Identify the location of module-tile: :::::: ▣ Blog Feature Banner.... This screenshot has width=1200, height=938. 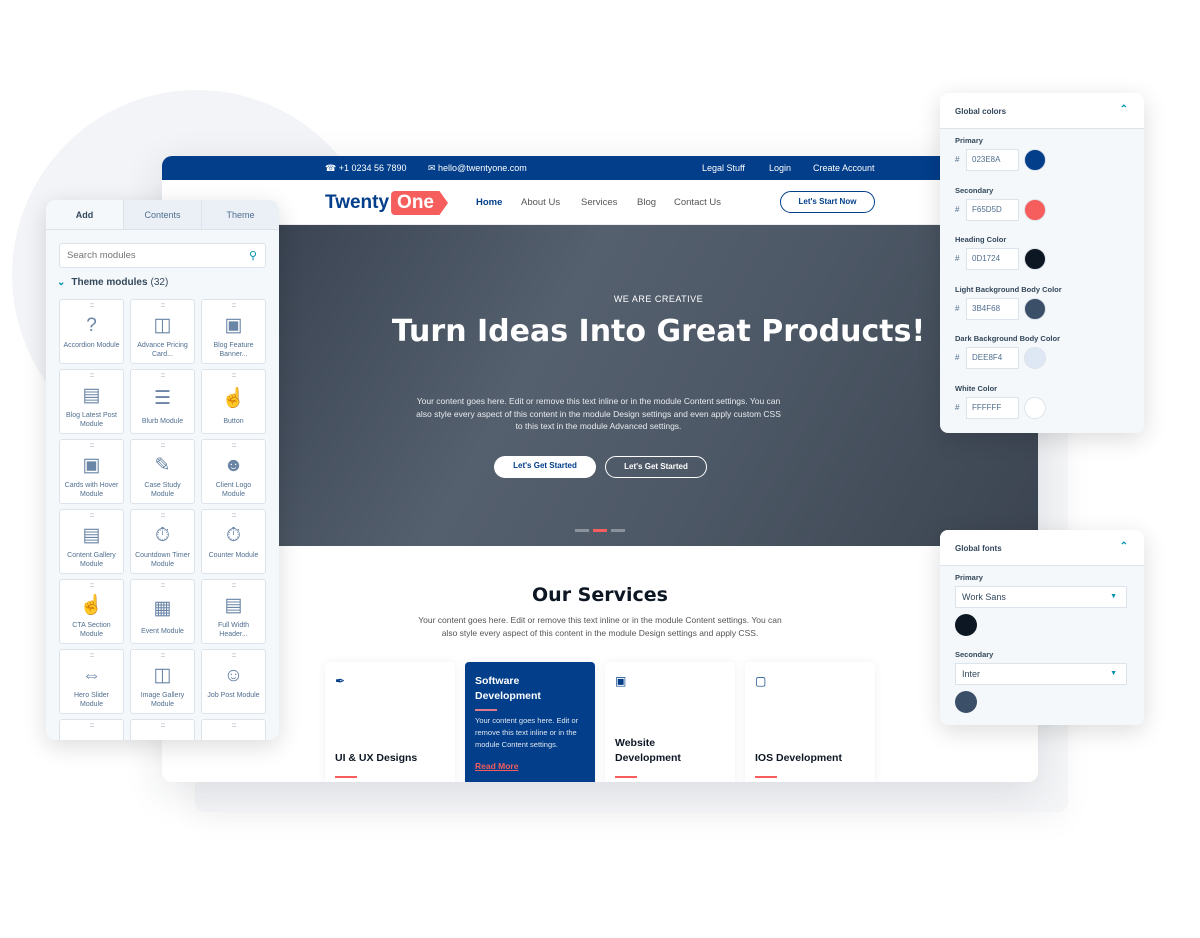
(233, 331).